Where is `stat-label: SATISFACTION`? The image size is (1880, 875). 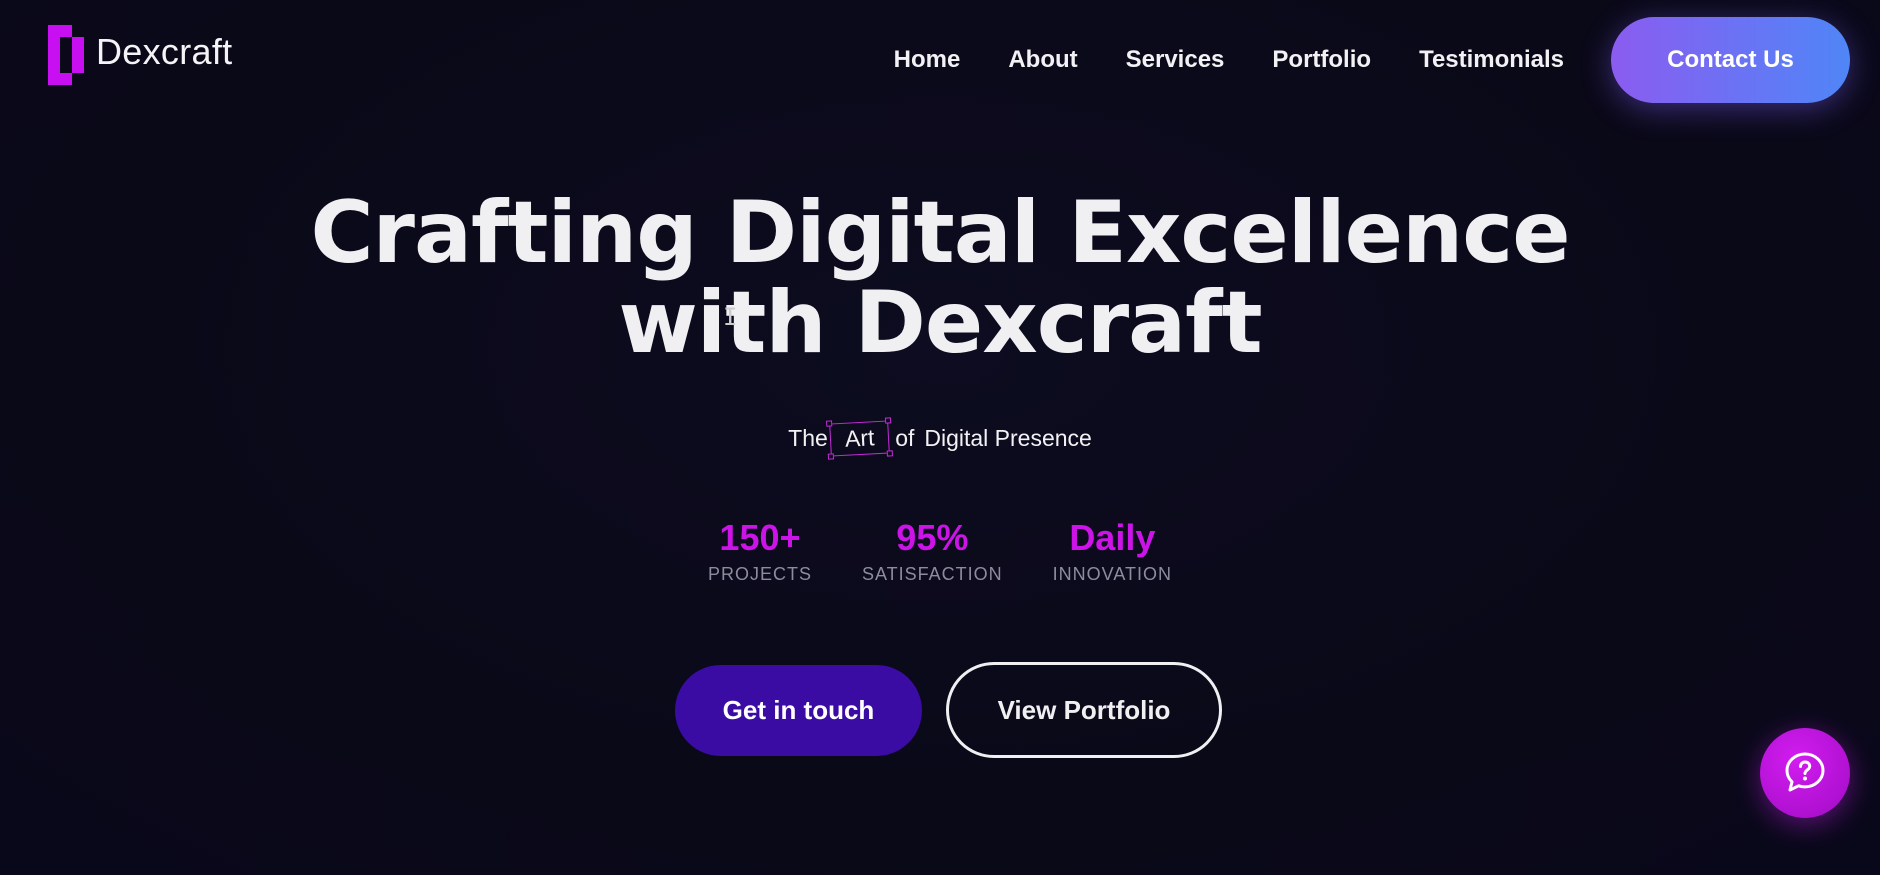 stat-label: SATISFACTION is located at coordinates (932, 574).